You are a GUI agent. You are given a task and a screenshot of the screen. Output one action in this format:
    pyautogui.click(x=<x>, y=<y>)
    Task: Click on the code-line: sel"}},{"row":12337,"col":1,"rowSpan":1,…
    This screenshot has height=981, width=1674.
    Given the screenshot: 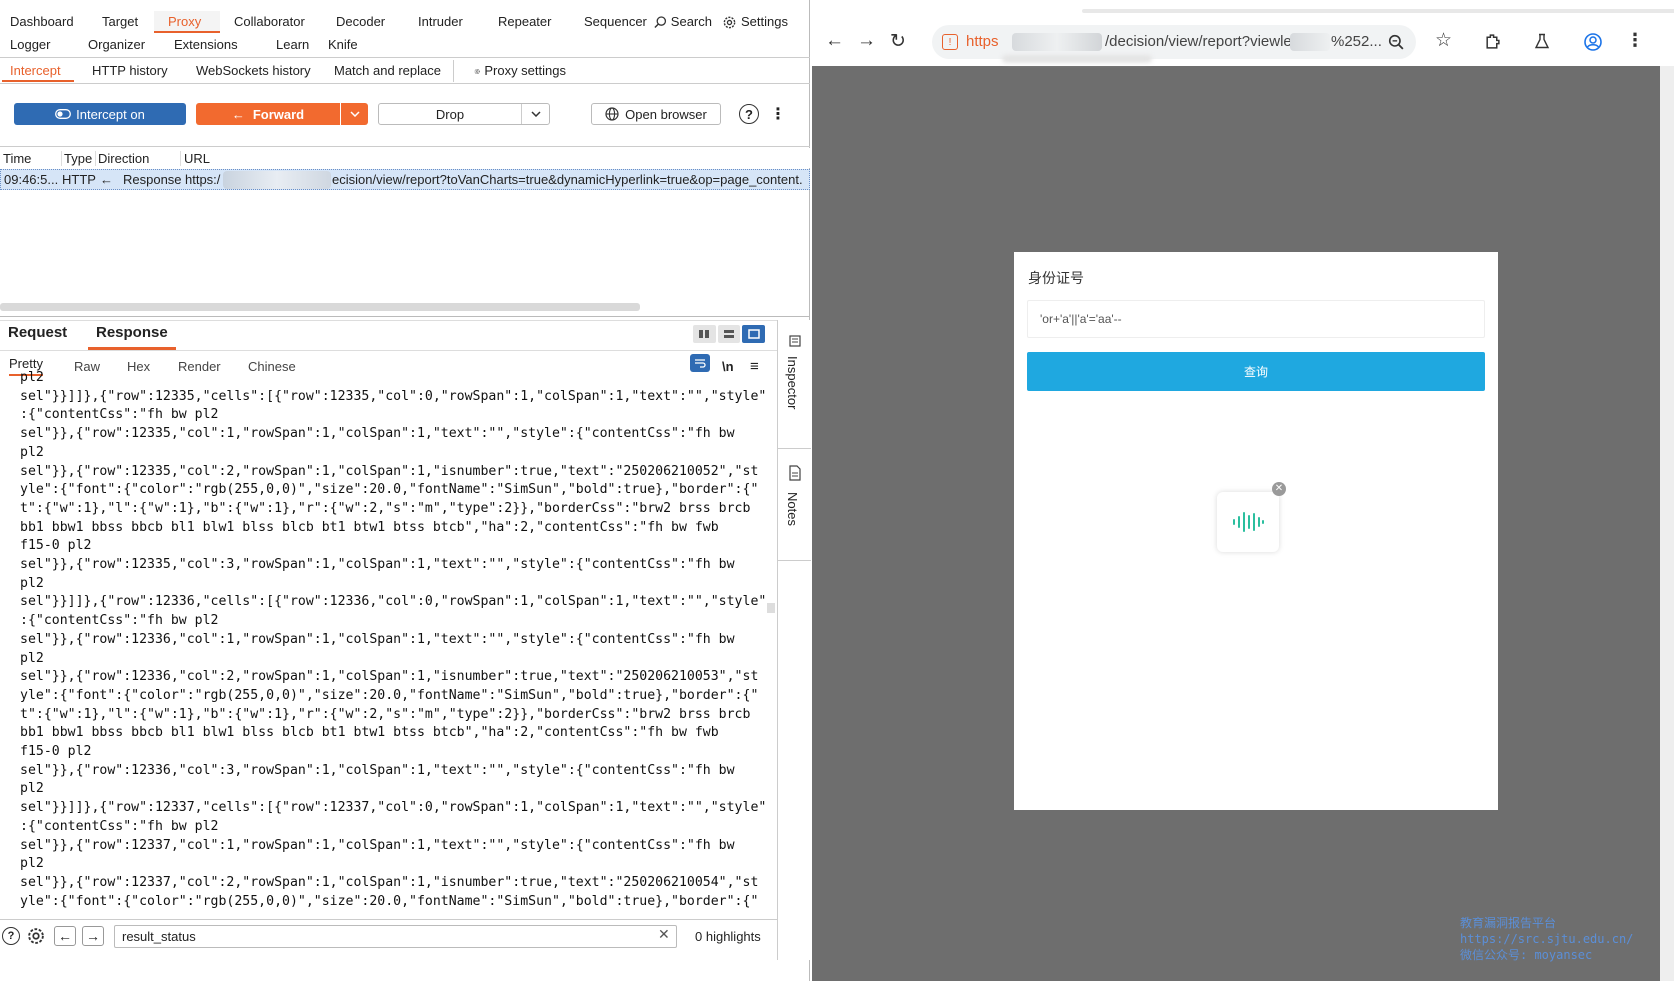 What is the action you would take?
    pyautogui.click(x=377, y=845)
    